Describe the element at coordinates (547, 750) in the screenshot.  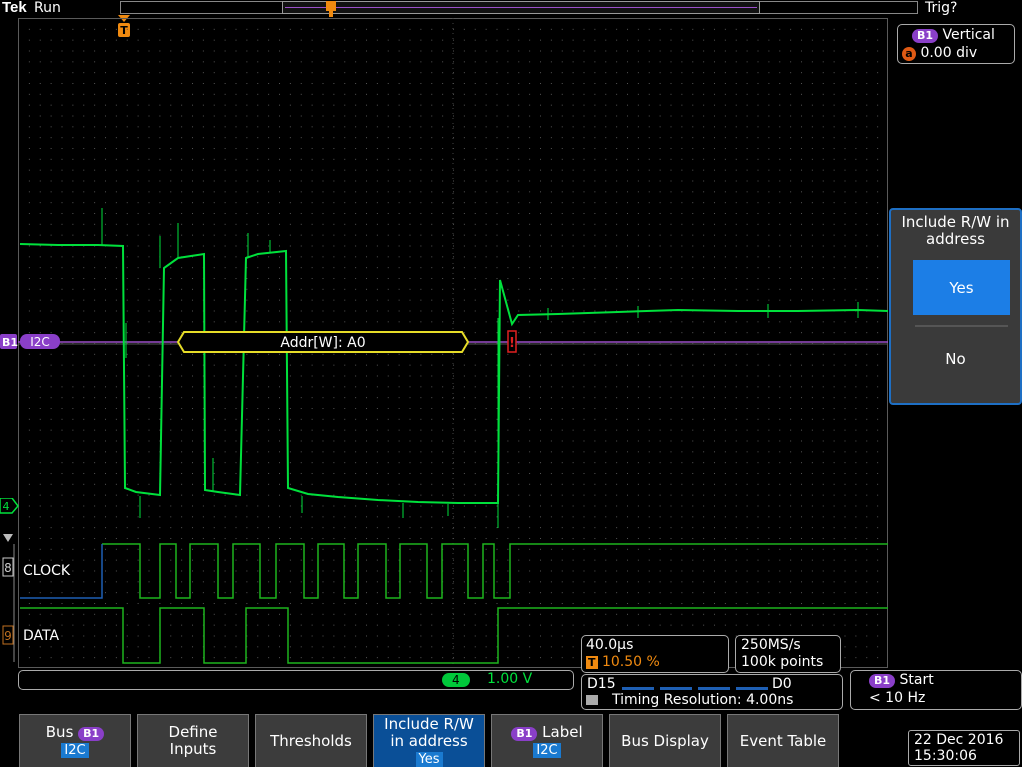
I see `menu-label-value: I2C` at that location.